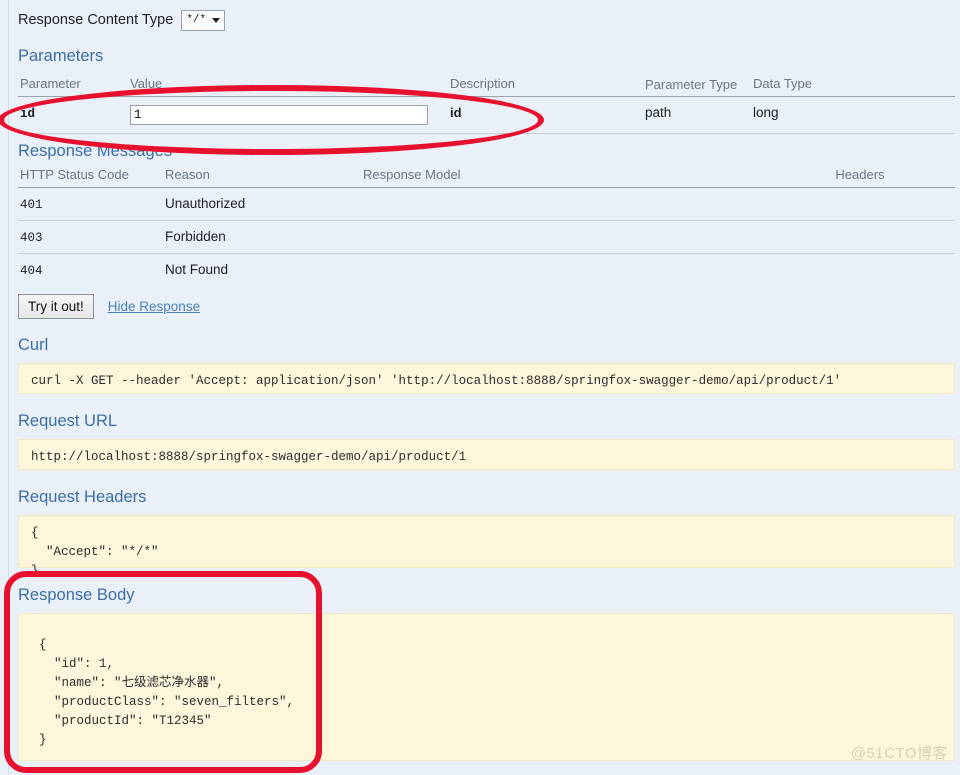 This screenshot has width=960, height=775. I want to click on param-value-cell, so click(288, 115).